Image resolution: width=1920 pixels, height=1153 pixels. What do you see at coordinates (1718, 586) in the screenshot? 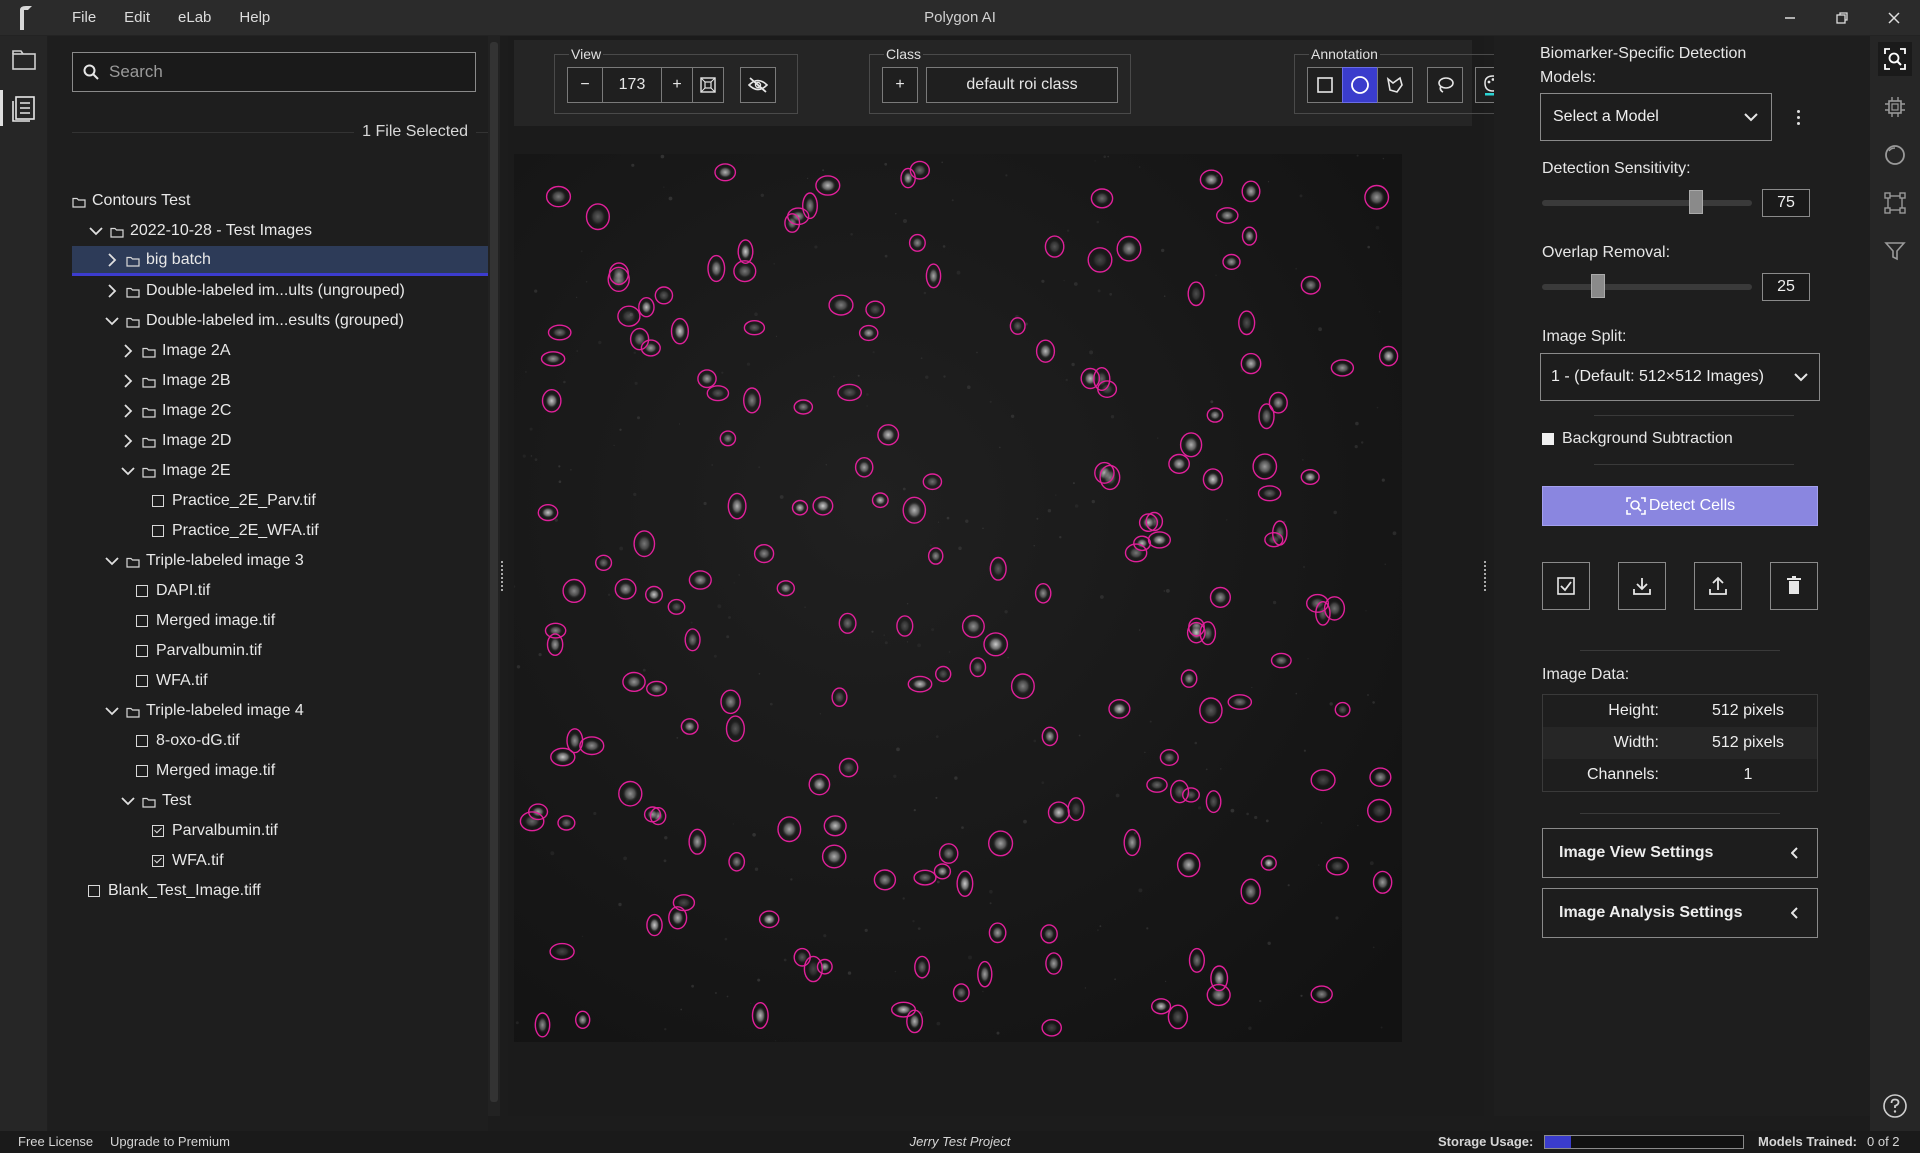
I see `upload-button` at bounding box center [1718, 586].